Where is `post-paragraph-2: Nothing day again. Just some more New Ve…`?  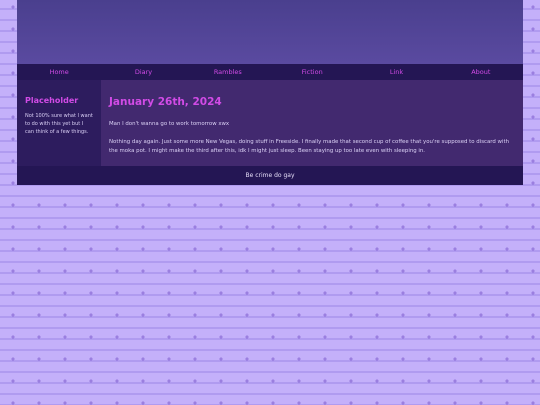 post-paragraph-2: Nothing day again. Just some more New Ve… is located at coordinates (309, 146).